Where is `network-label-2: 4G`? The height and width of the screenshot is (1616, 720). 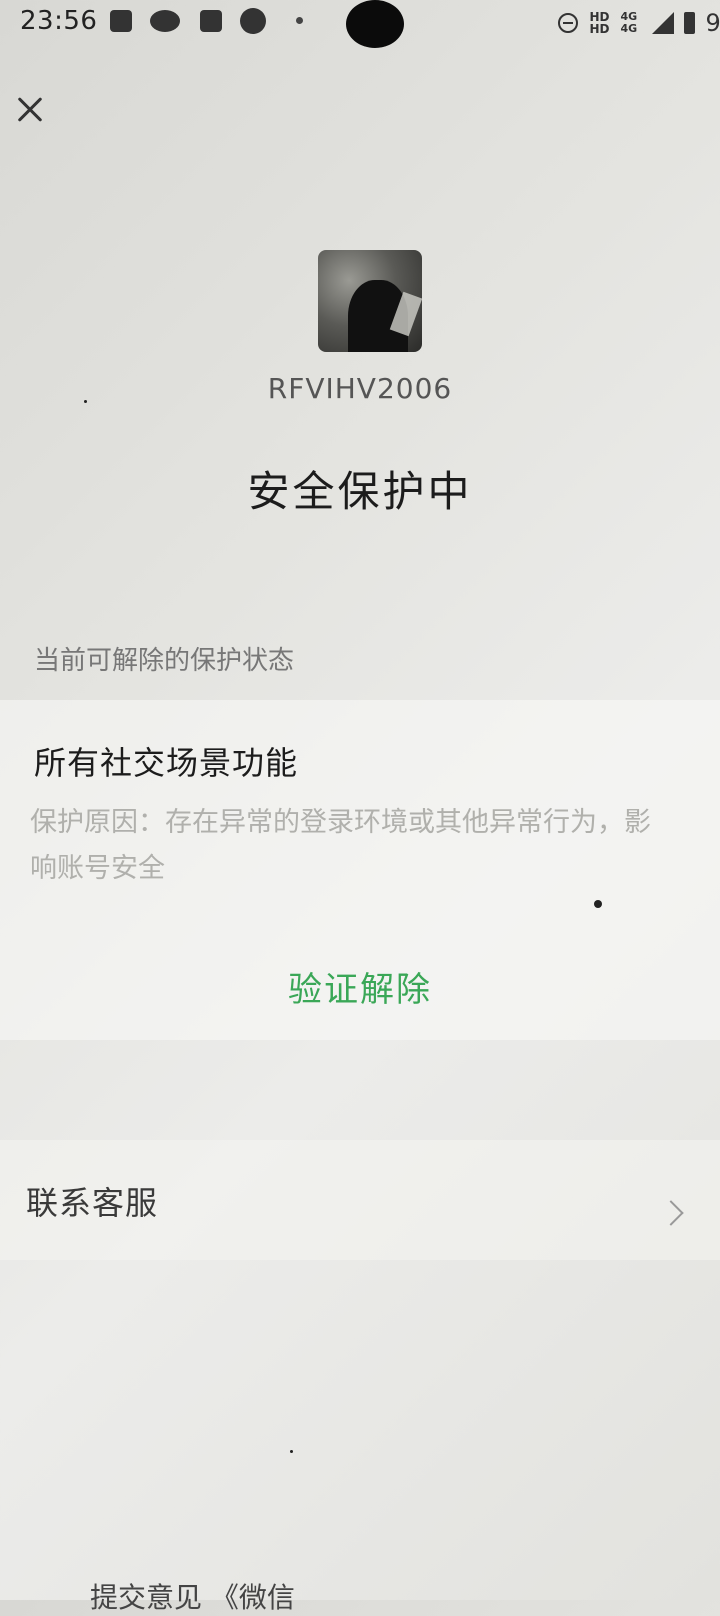
network-label-2: 4G is located at coordinates (629, 28).